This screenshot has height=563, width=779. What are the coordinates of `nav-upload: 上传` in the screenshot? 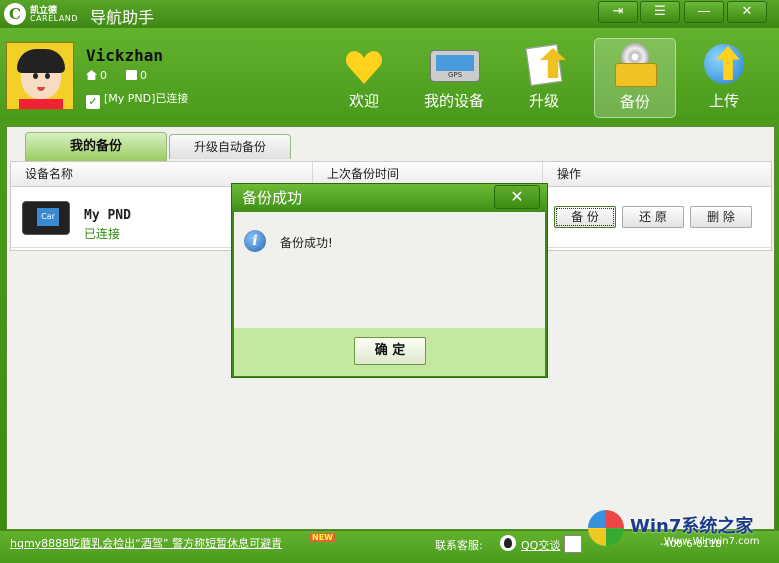 It's located at (724, 77).